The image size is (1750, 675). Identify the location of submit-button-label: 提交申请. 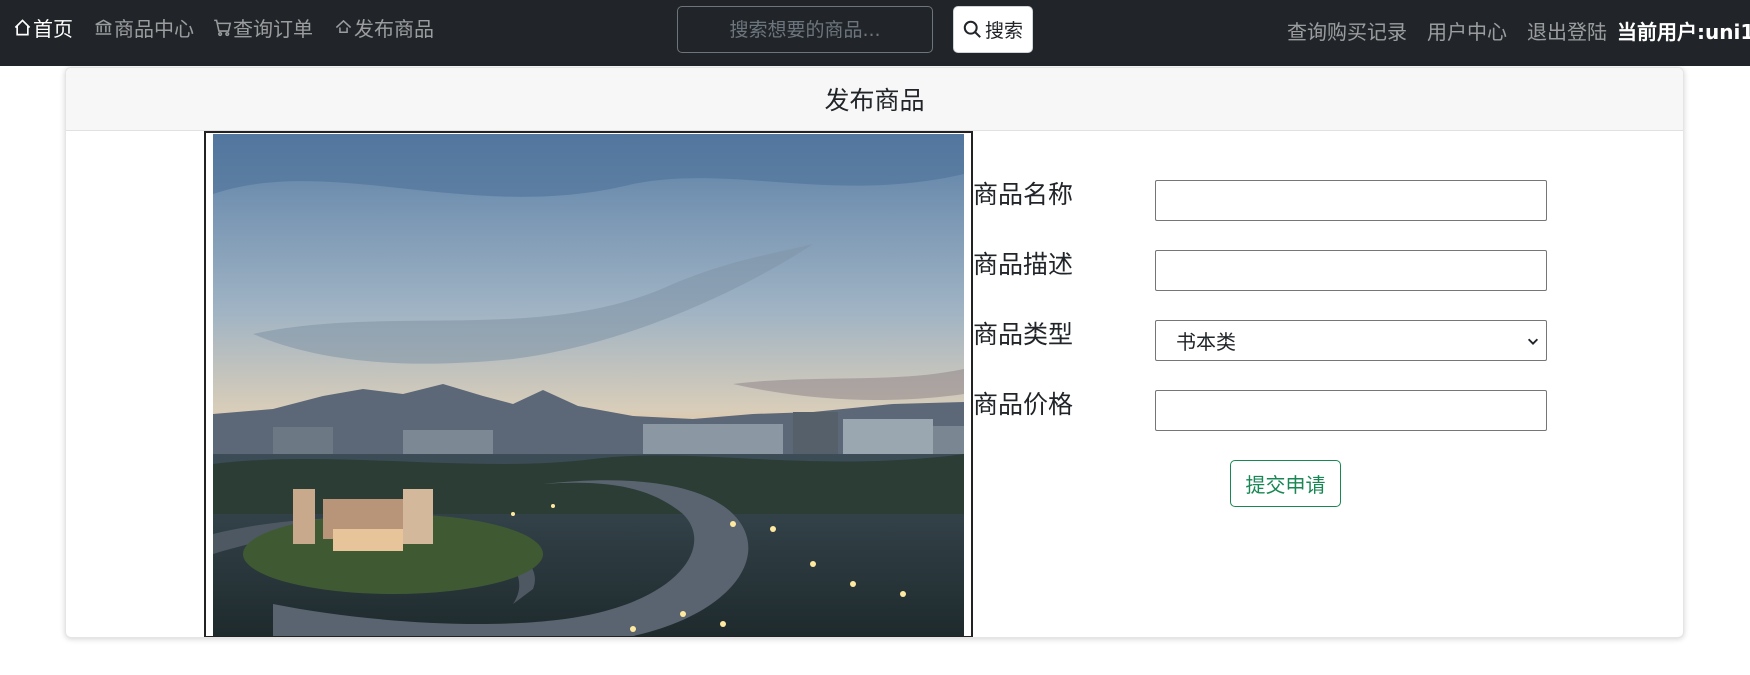
(1285, 485).